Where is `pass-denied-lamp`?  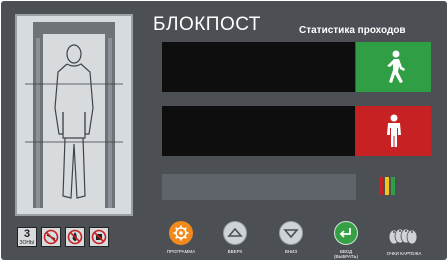
pass-denied-lamp is located at coordinates (393, 131).